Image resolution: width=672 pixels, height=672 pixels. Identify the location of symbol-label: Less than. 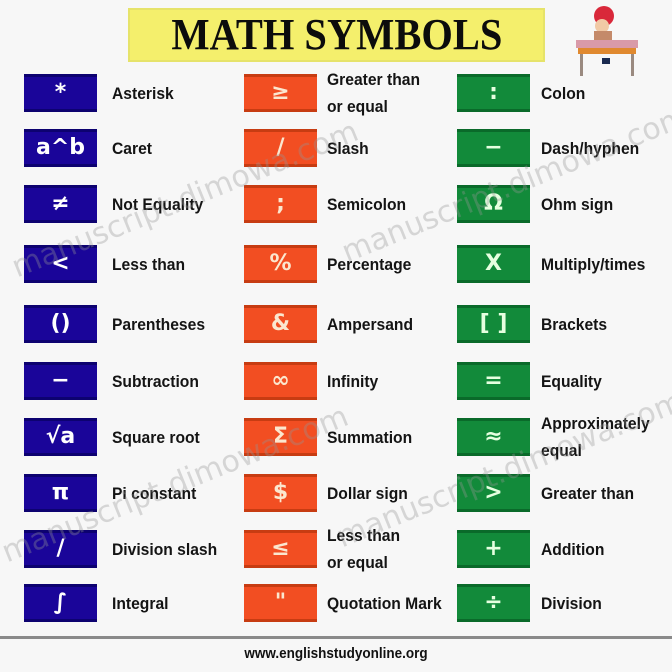
(148, 264).